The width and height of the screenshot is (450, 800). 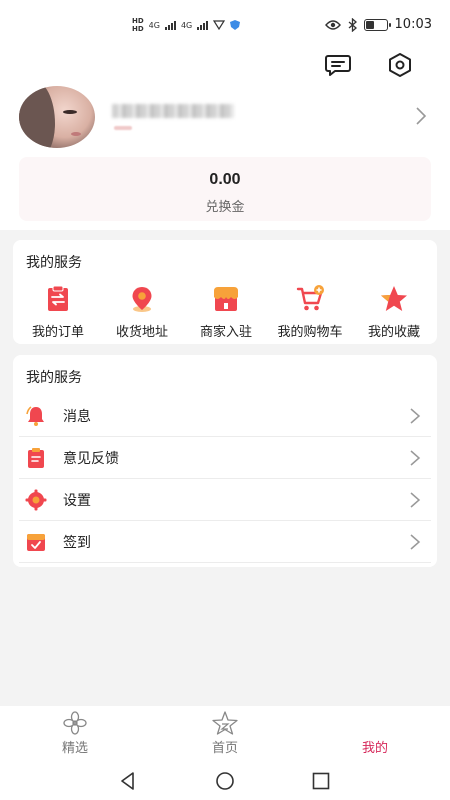 What do you see at coordinates (374, 748) in the screenshot?
I see `nav-label: 我的` at bounding box center [374, 748].